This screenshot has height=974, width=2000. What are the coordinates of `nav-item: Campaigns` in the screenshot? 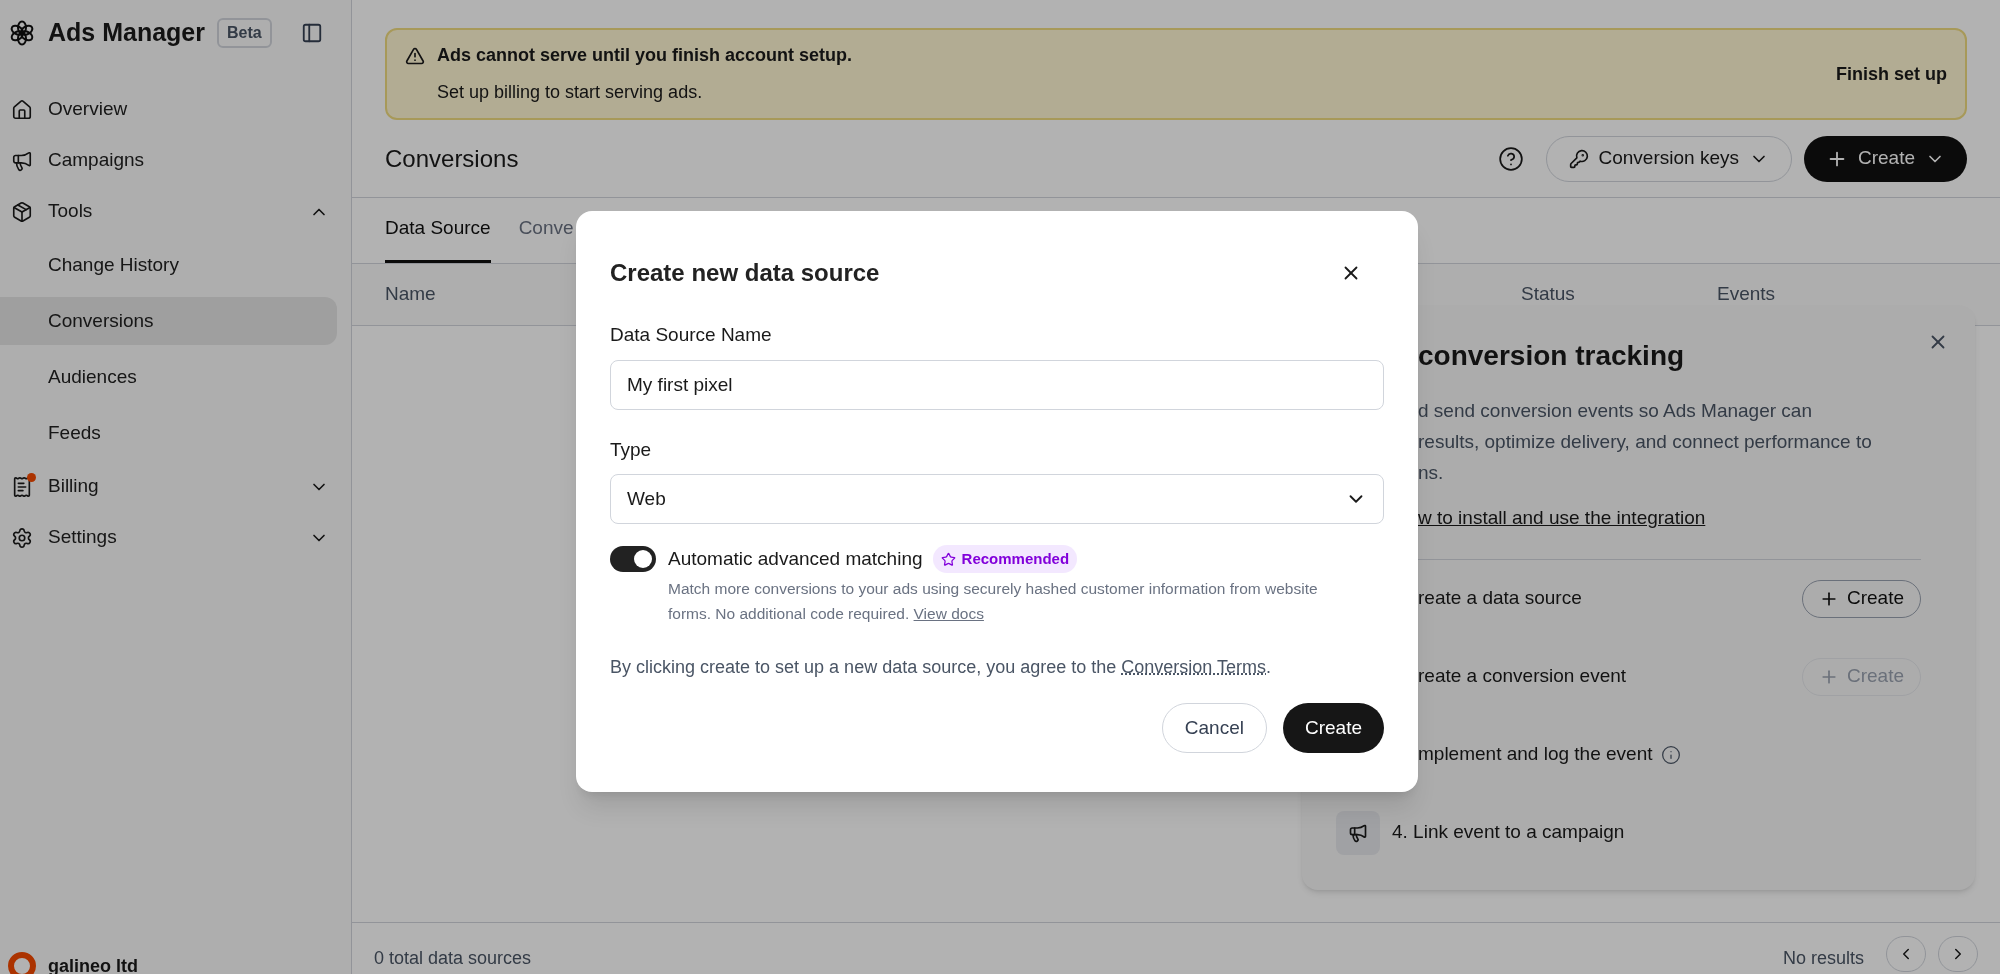 It's located at (175, 160).